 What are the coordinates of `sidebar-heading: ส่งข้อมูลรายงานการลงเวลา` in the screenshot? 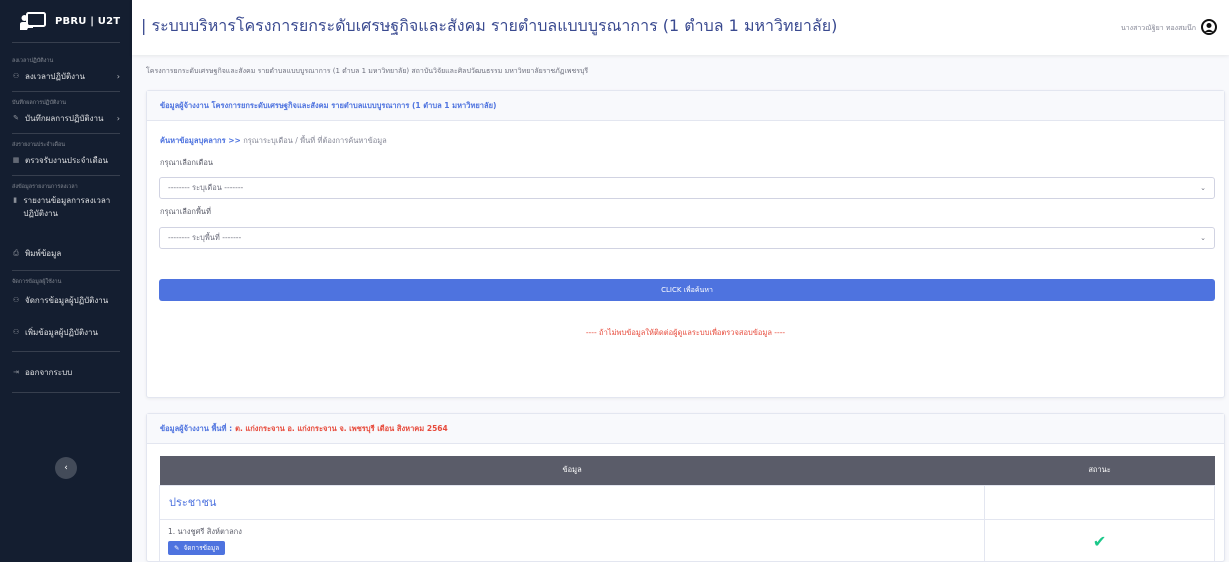 It's located at (45, 187).